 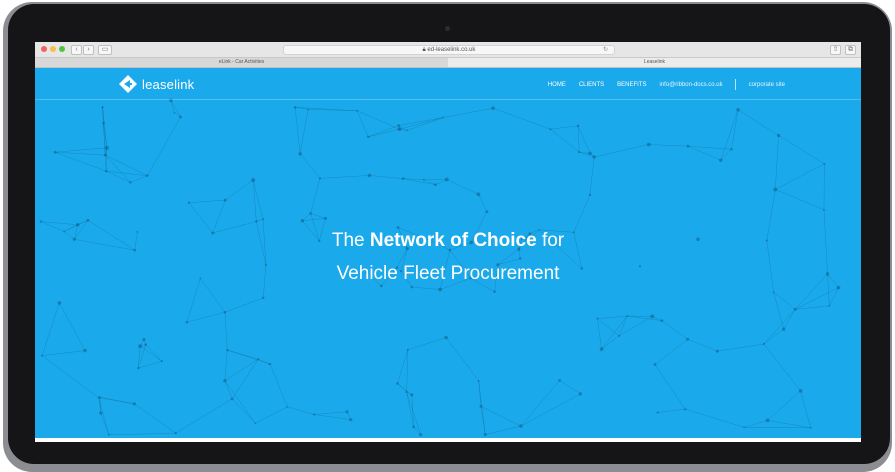 I want to click on tab-leaselink: Leaselink, so click(x=654, y=62).